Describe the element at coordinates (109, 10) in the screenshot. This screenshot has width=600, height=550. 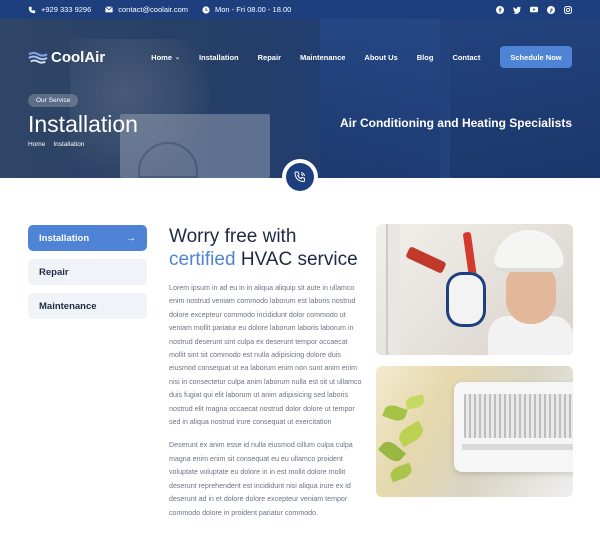
I see `mail-icon` at that location.